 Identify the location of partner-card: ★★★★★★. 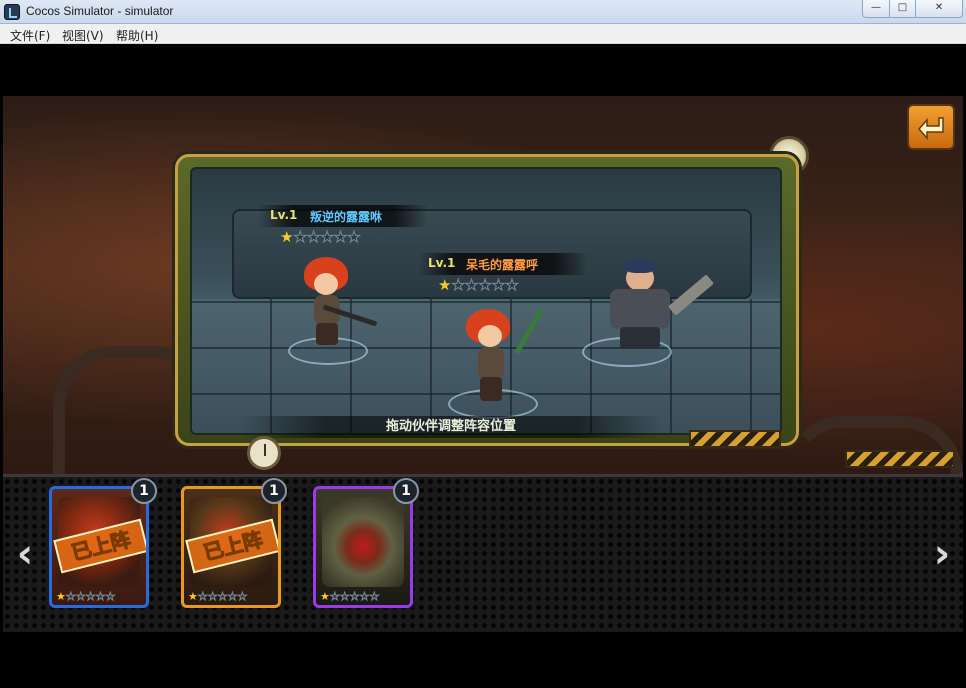
(363, 547).